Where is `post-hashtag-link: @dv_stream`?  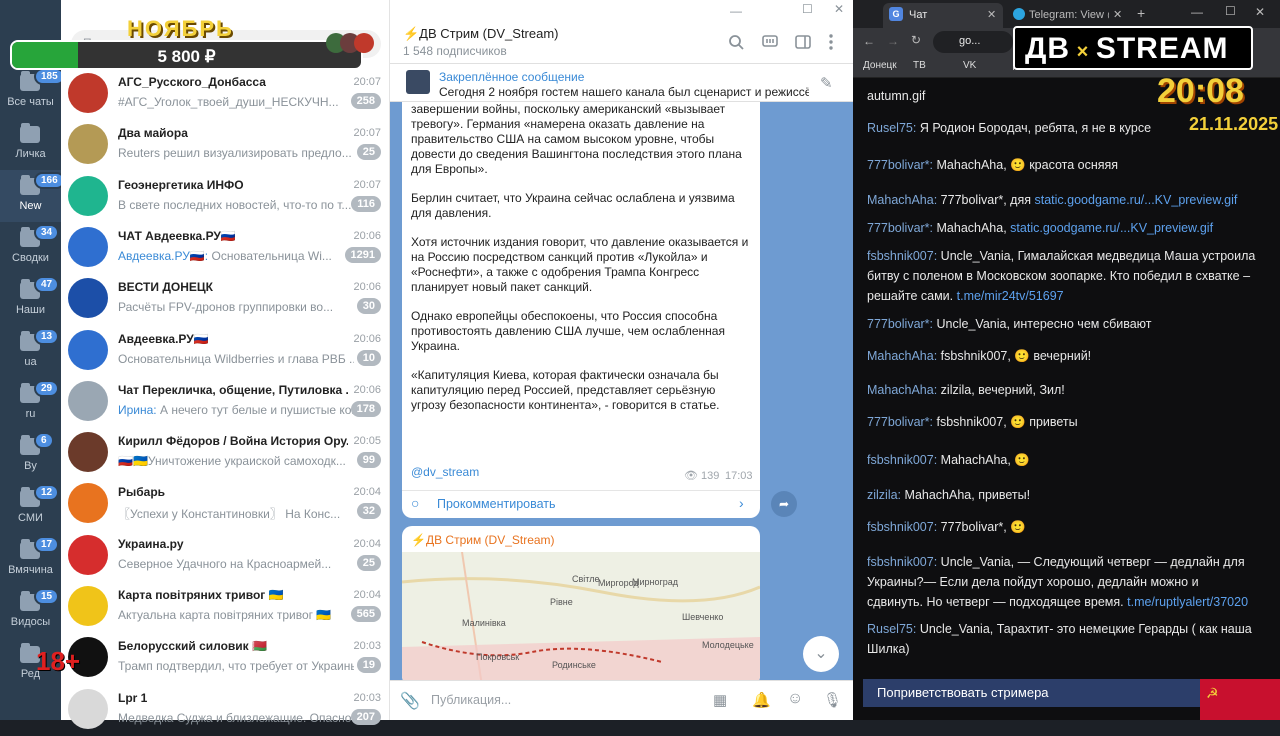
post-hashtag-link: @dv_stream is located at coordinates (445, 472).